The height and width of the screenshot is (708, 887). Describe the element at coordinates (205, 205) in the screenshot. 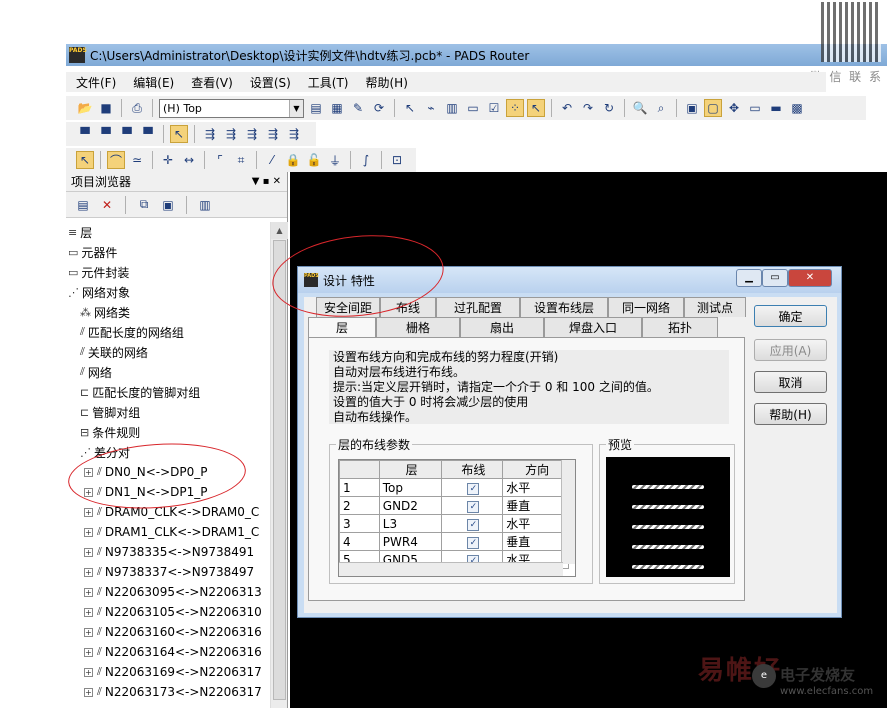

I see `properties-icon: ▥` at that location.